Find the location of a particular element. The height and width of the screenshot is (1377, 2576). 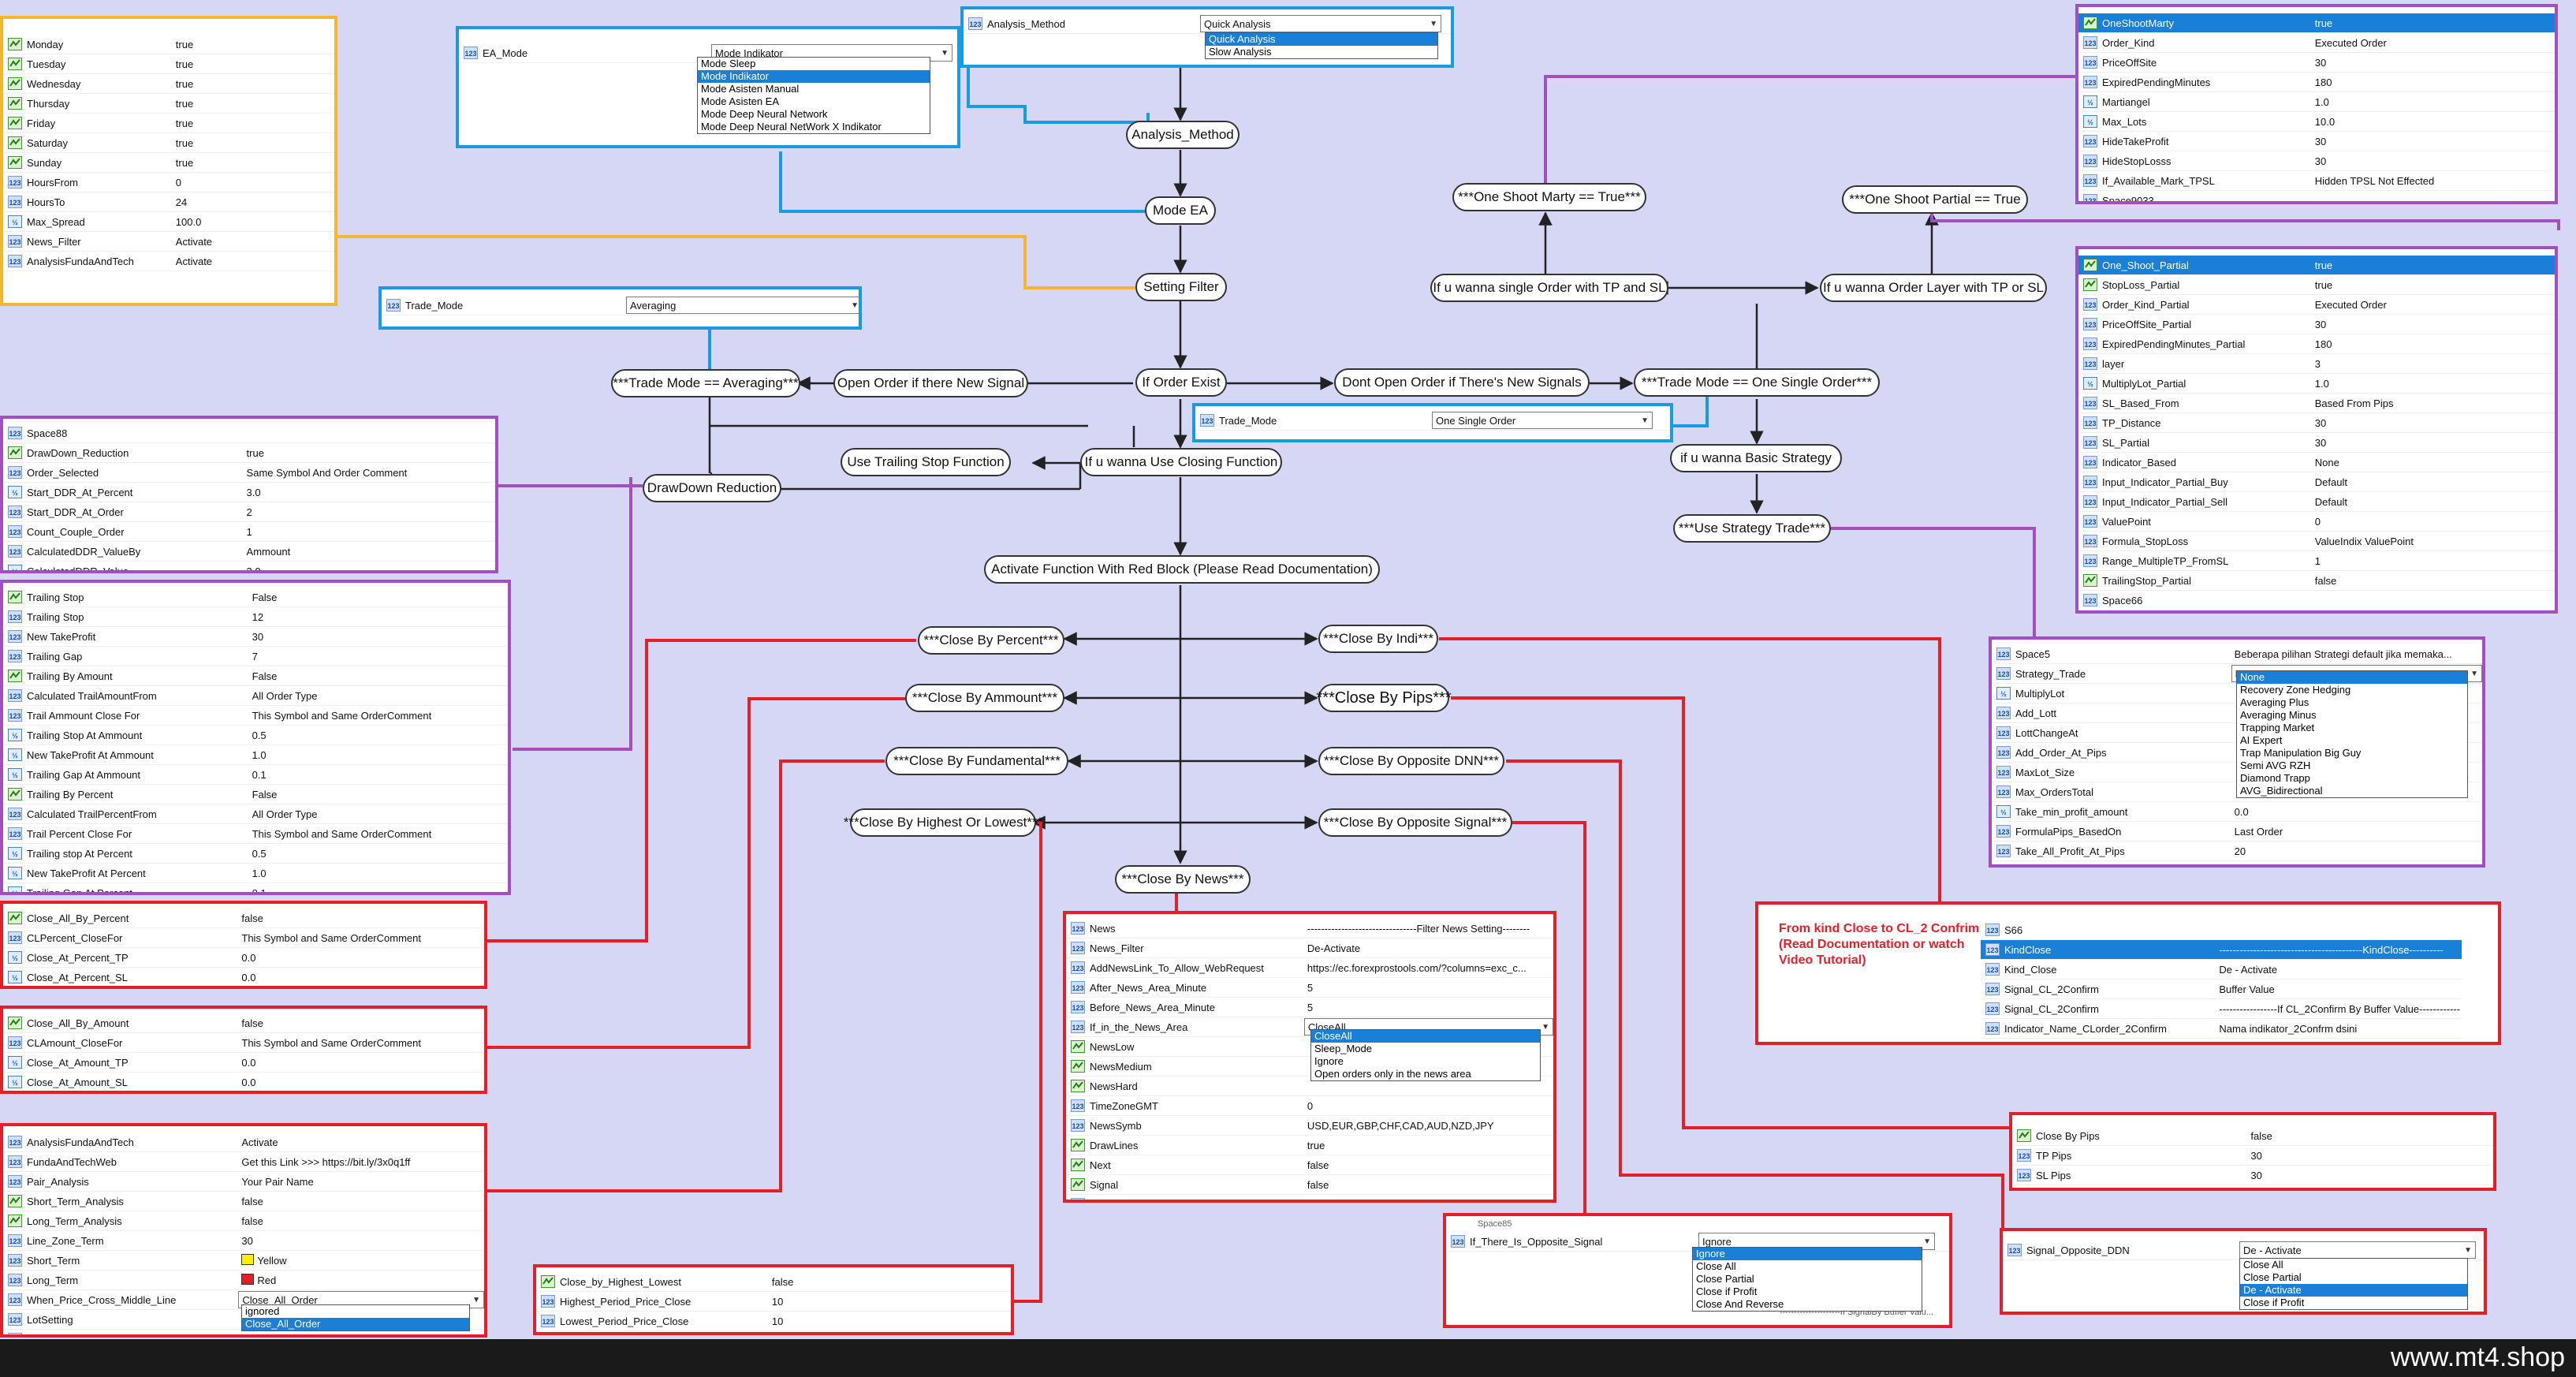

property-row: 123 SL_Based_From Based From Pips is located at coordinates (2316, 403).